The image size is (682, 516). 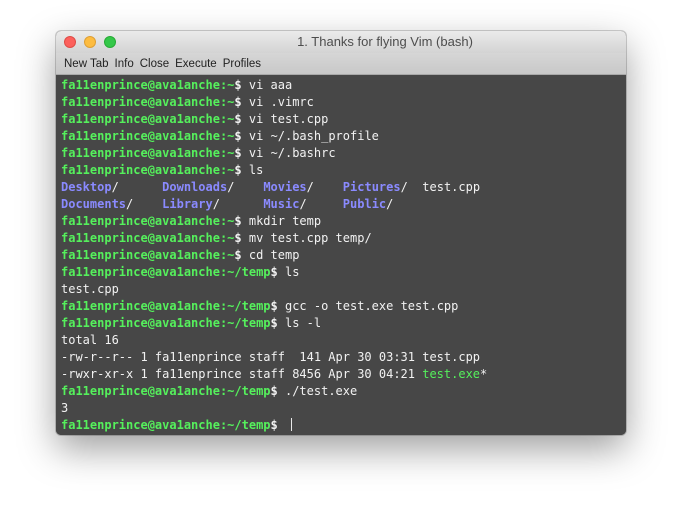 What do you see at coordinates (317, 391) in the screenshot?
I see `command-text: ./test.exe` at bounding box center [317, 391].